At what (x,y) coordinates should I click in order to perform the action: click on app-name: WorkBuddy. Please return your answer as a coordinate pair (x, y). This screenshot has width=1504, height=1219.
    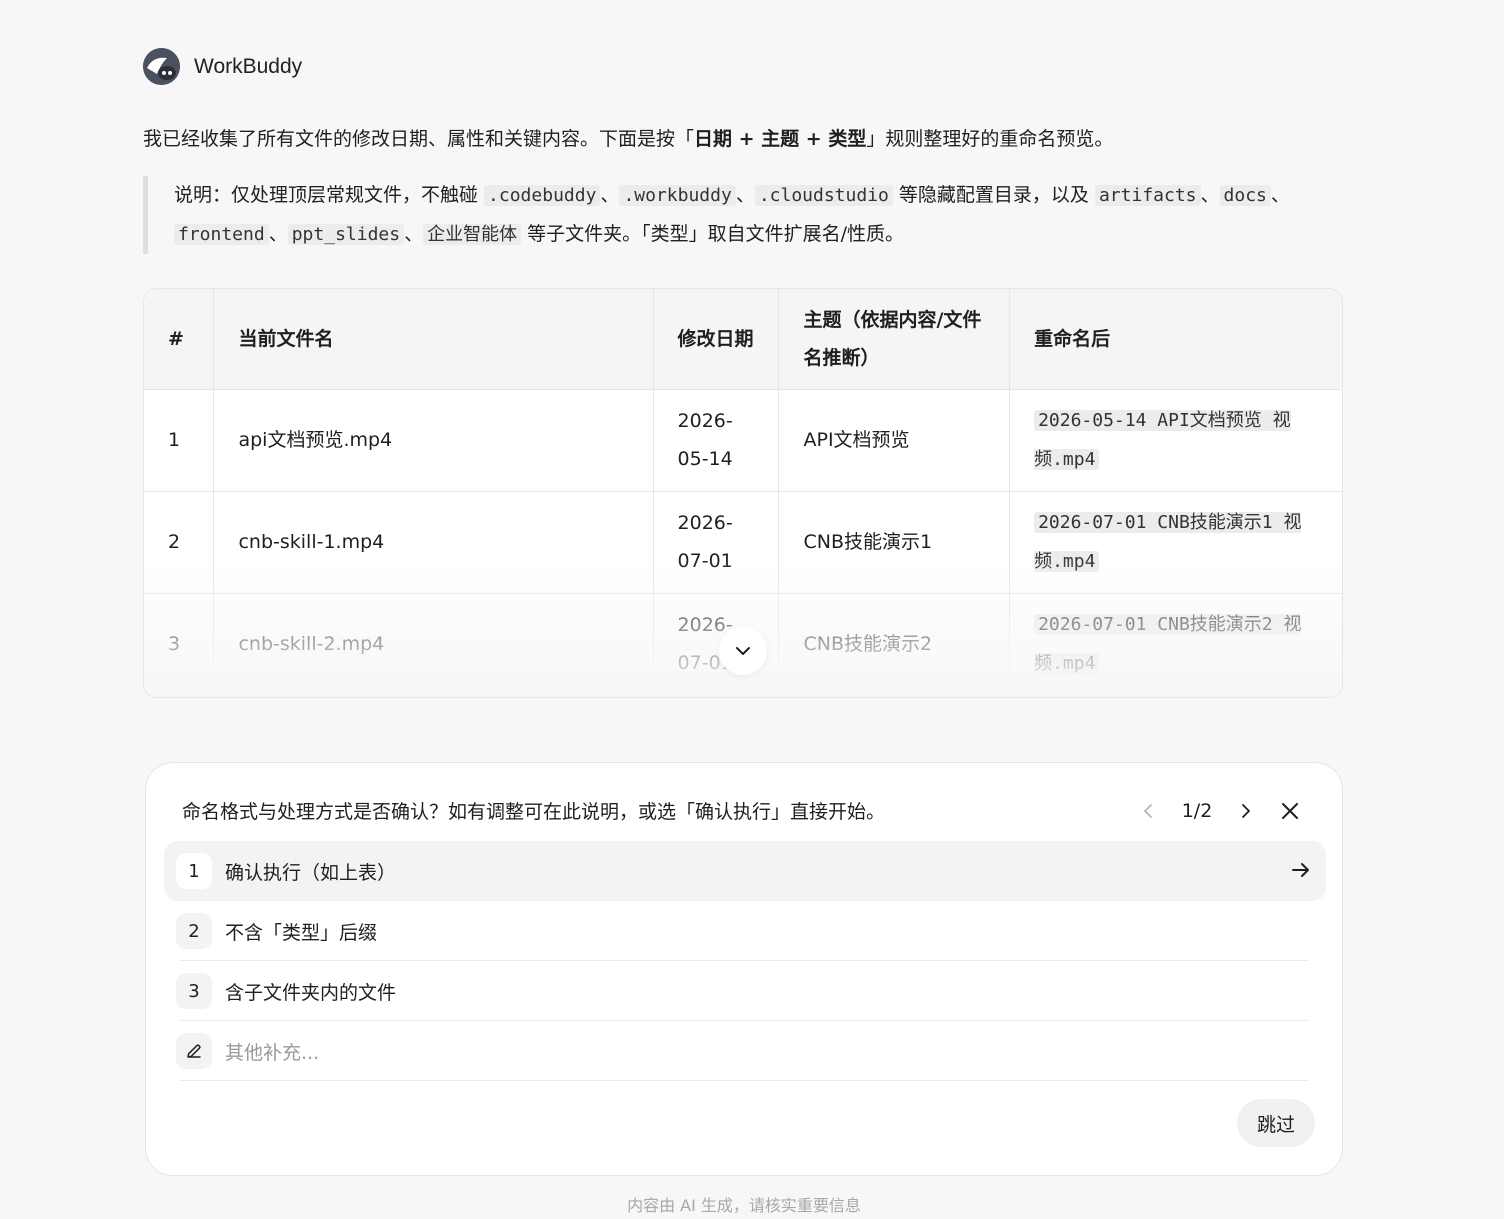
    Looking at the image, I should click on (248, 66).